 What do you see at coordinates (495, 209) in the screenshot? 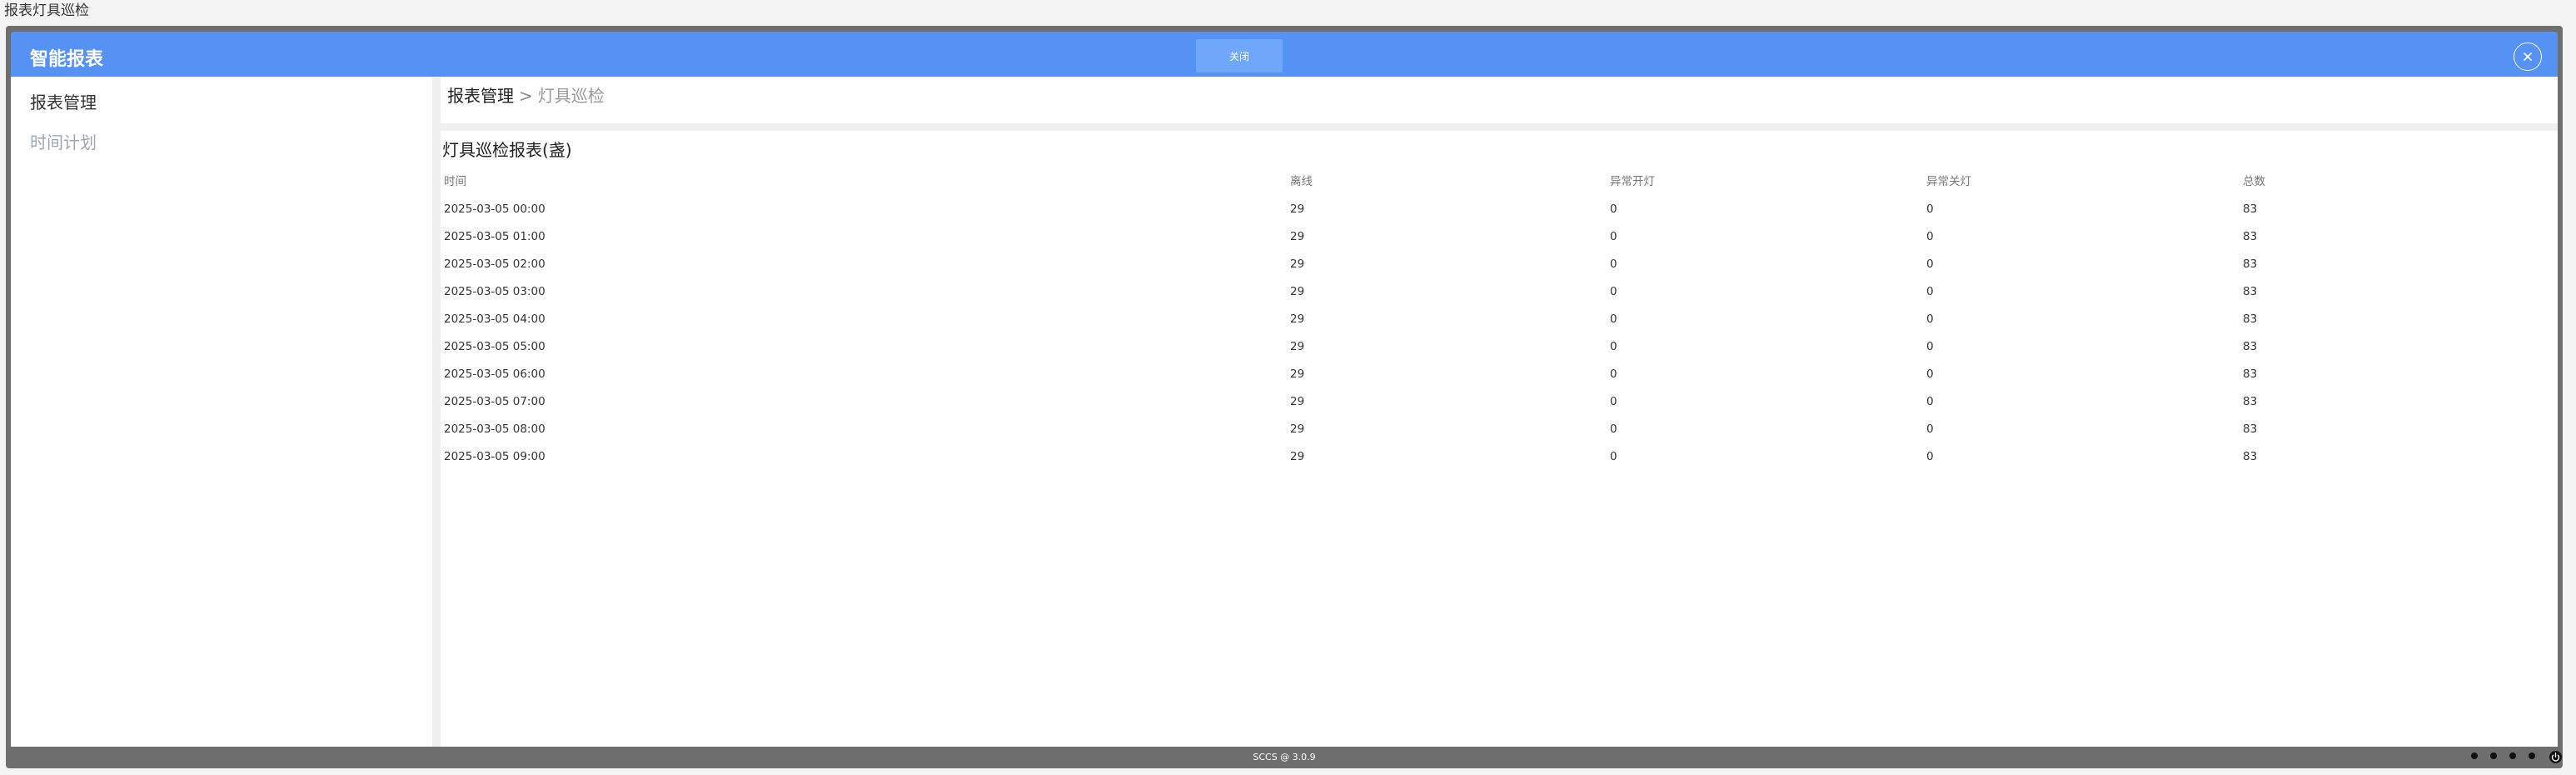
I see `cell-time: 2025-03-05 00:00` at bounding box center [495, 209].